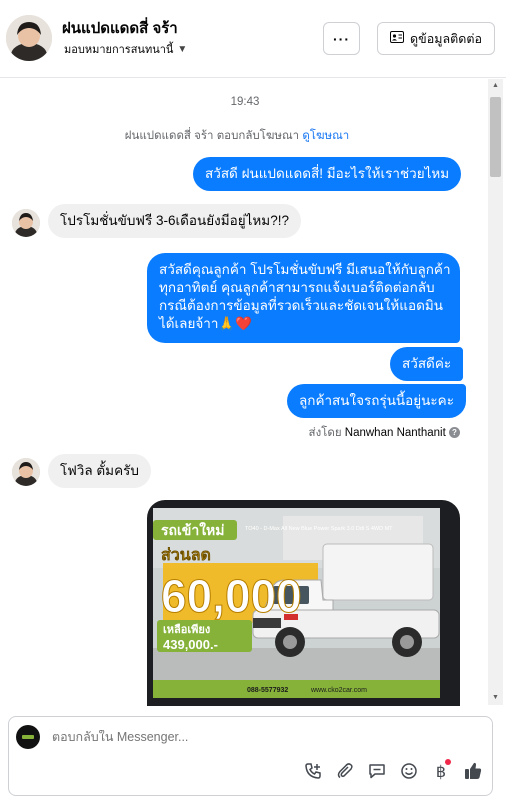 Image resolution: width=506 pixels, height=804 pixels. Describe the element at coordinates (448, 762) in the screenshot. I see `notification-dot` at that location.